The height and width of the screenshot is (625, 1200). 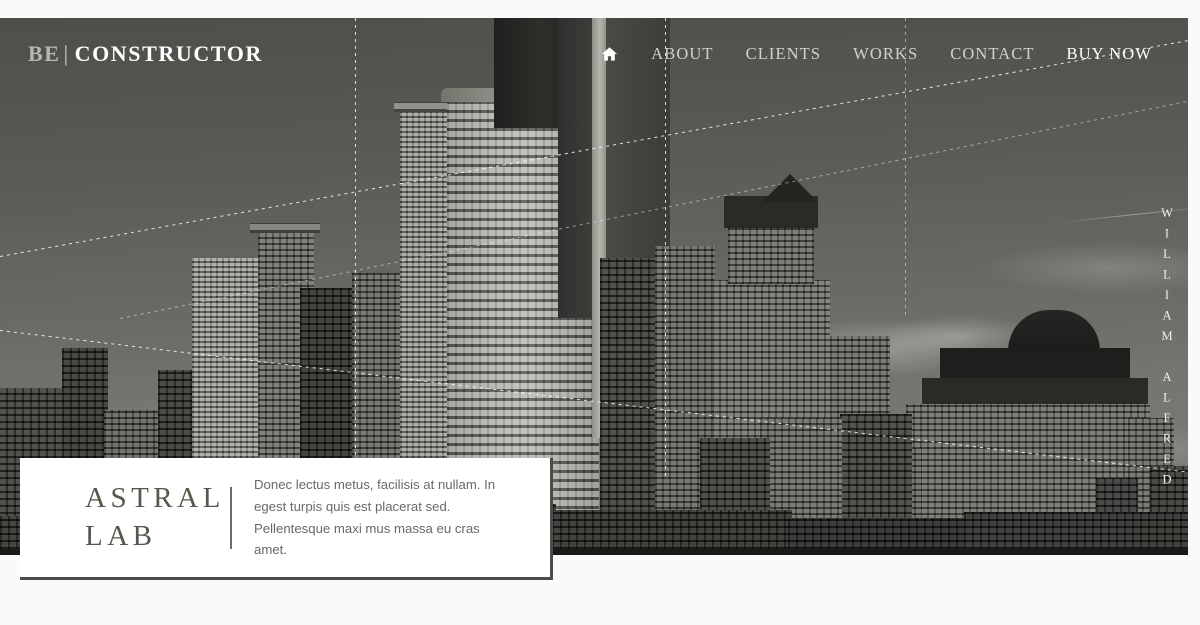 What do you see at coordinates (1109, 54) in the screenshot?
I see `nav-item-buy-now: BUY NOW` at bounding box center [1109, 54].